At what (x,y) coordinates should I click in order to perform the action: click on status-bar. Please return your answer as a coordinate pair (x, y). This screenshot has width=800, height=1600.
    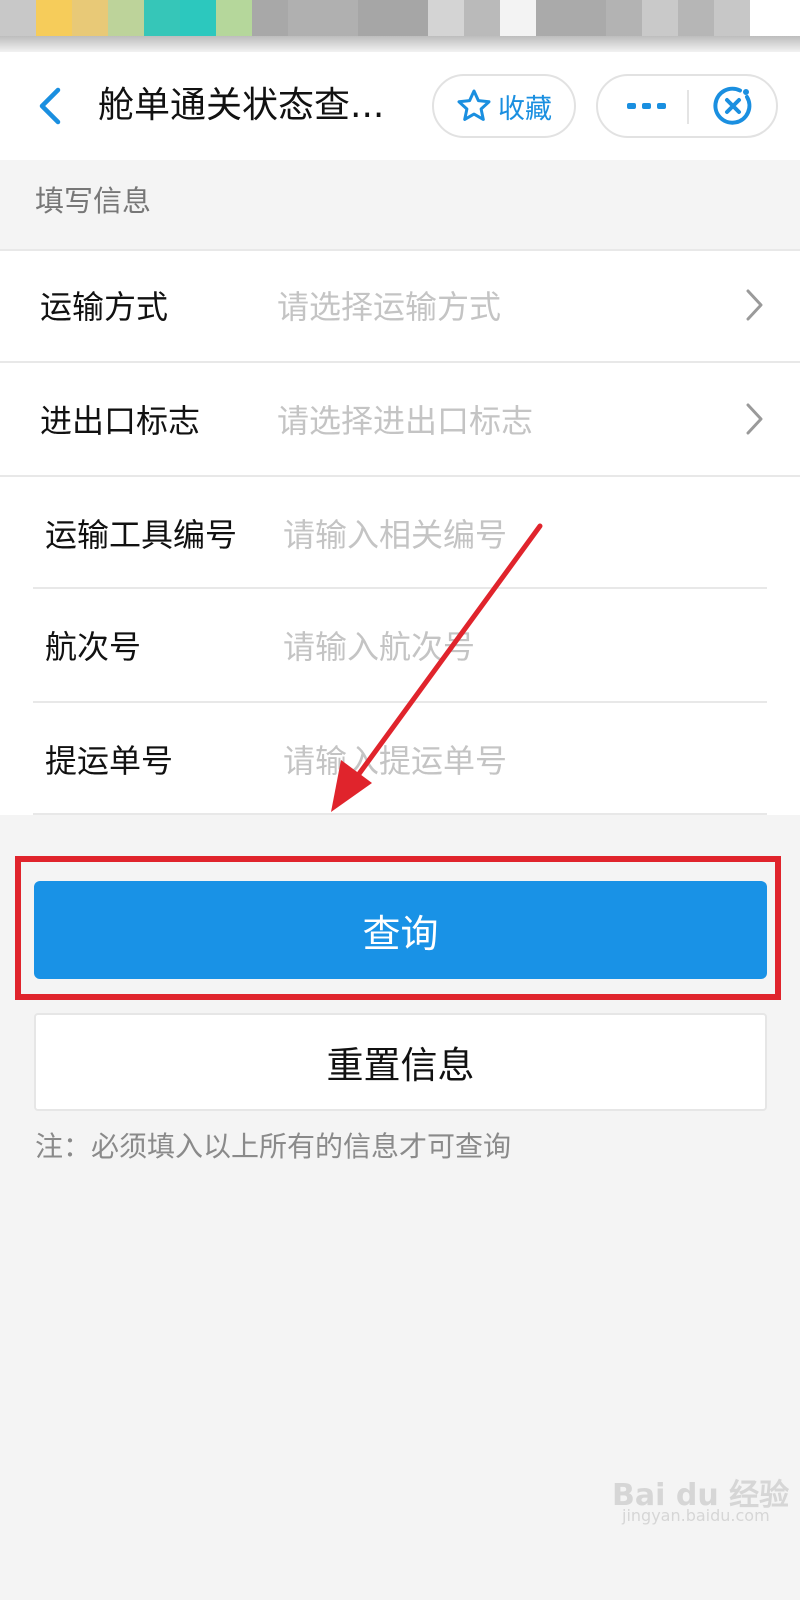
    Looking at the image, I should click on (400, 26).